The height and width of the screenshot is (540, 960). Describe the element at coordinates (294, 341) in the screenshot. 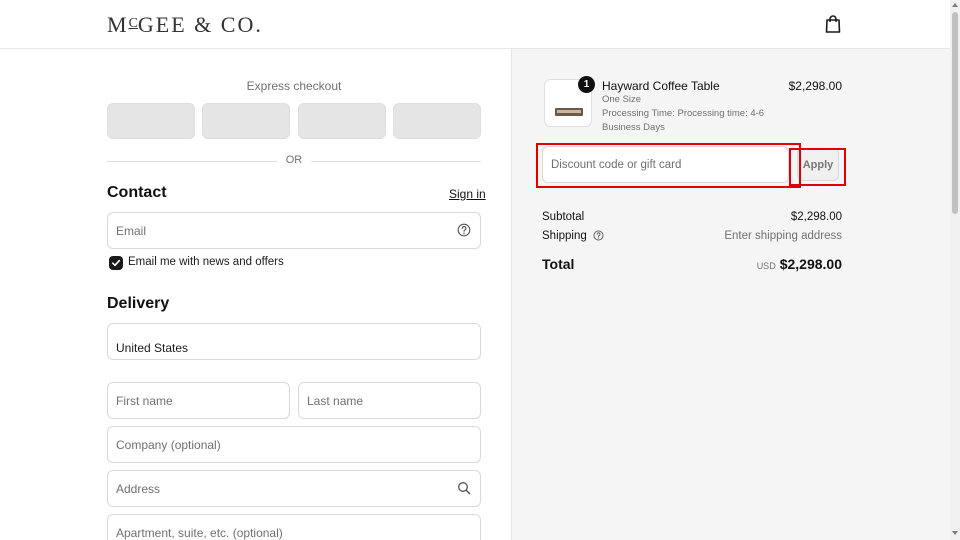

I see `country-select: United States` at that location.